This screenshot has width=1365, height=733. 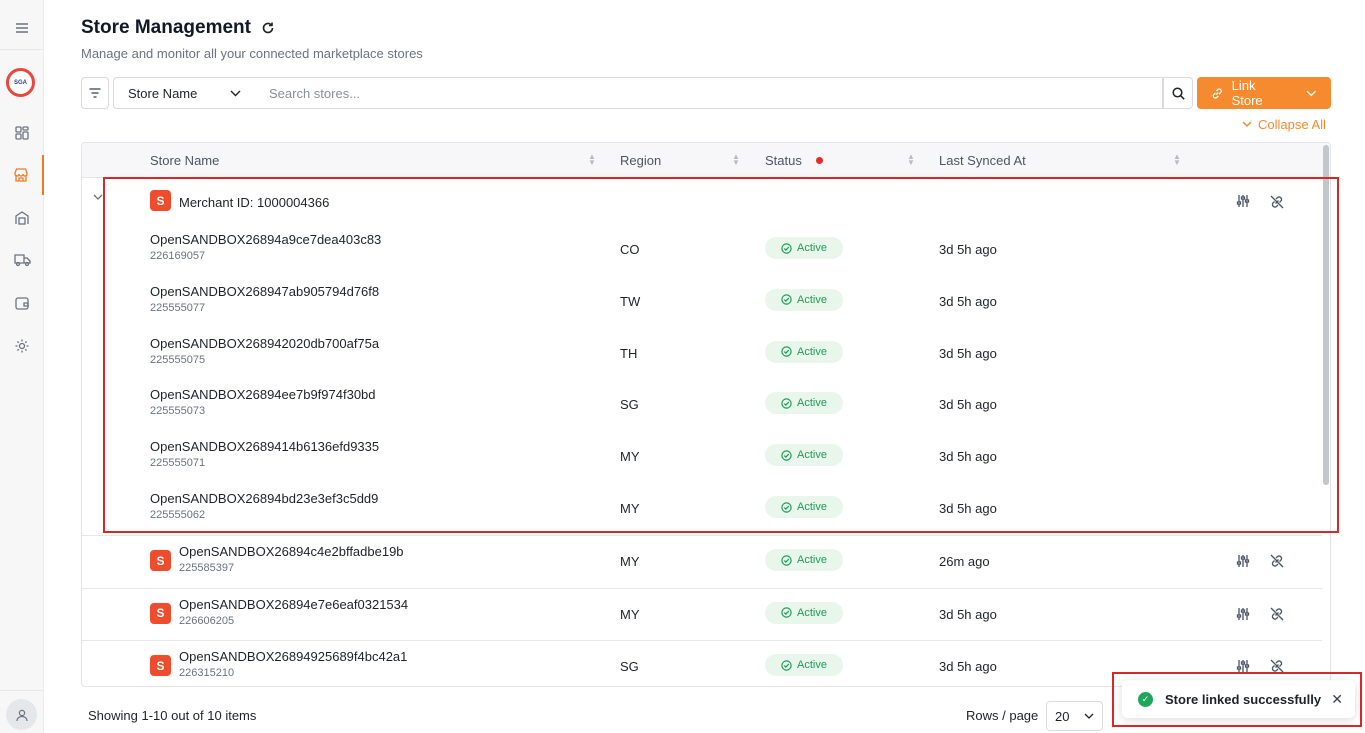 I want to click on user-icon, so click(x=21, y=714).